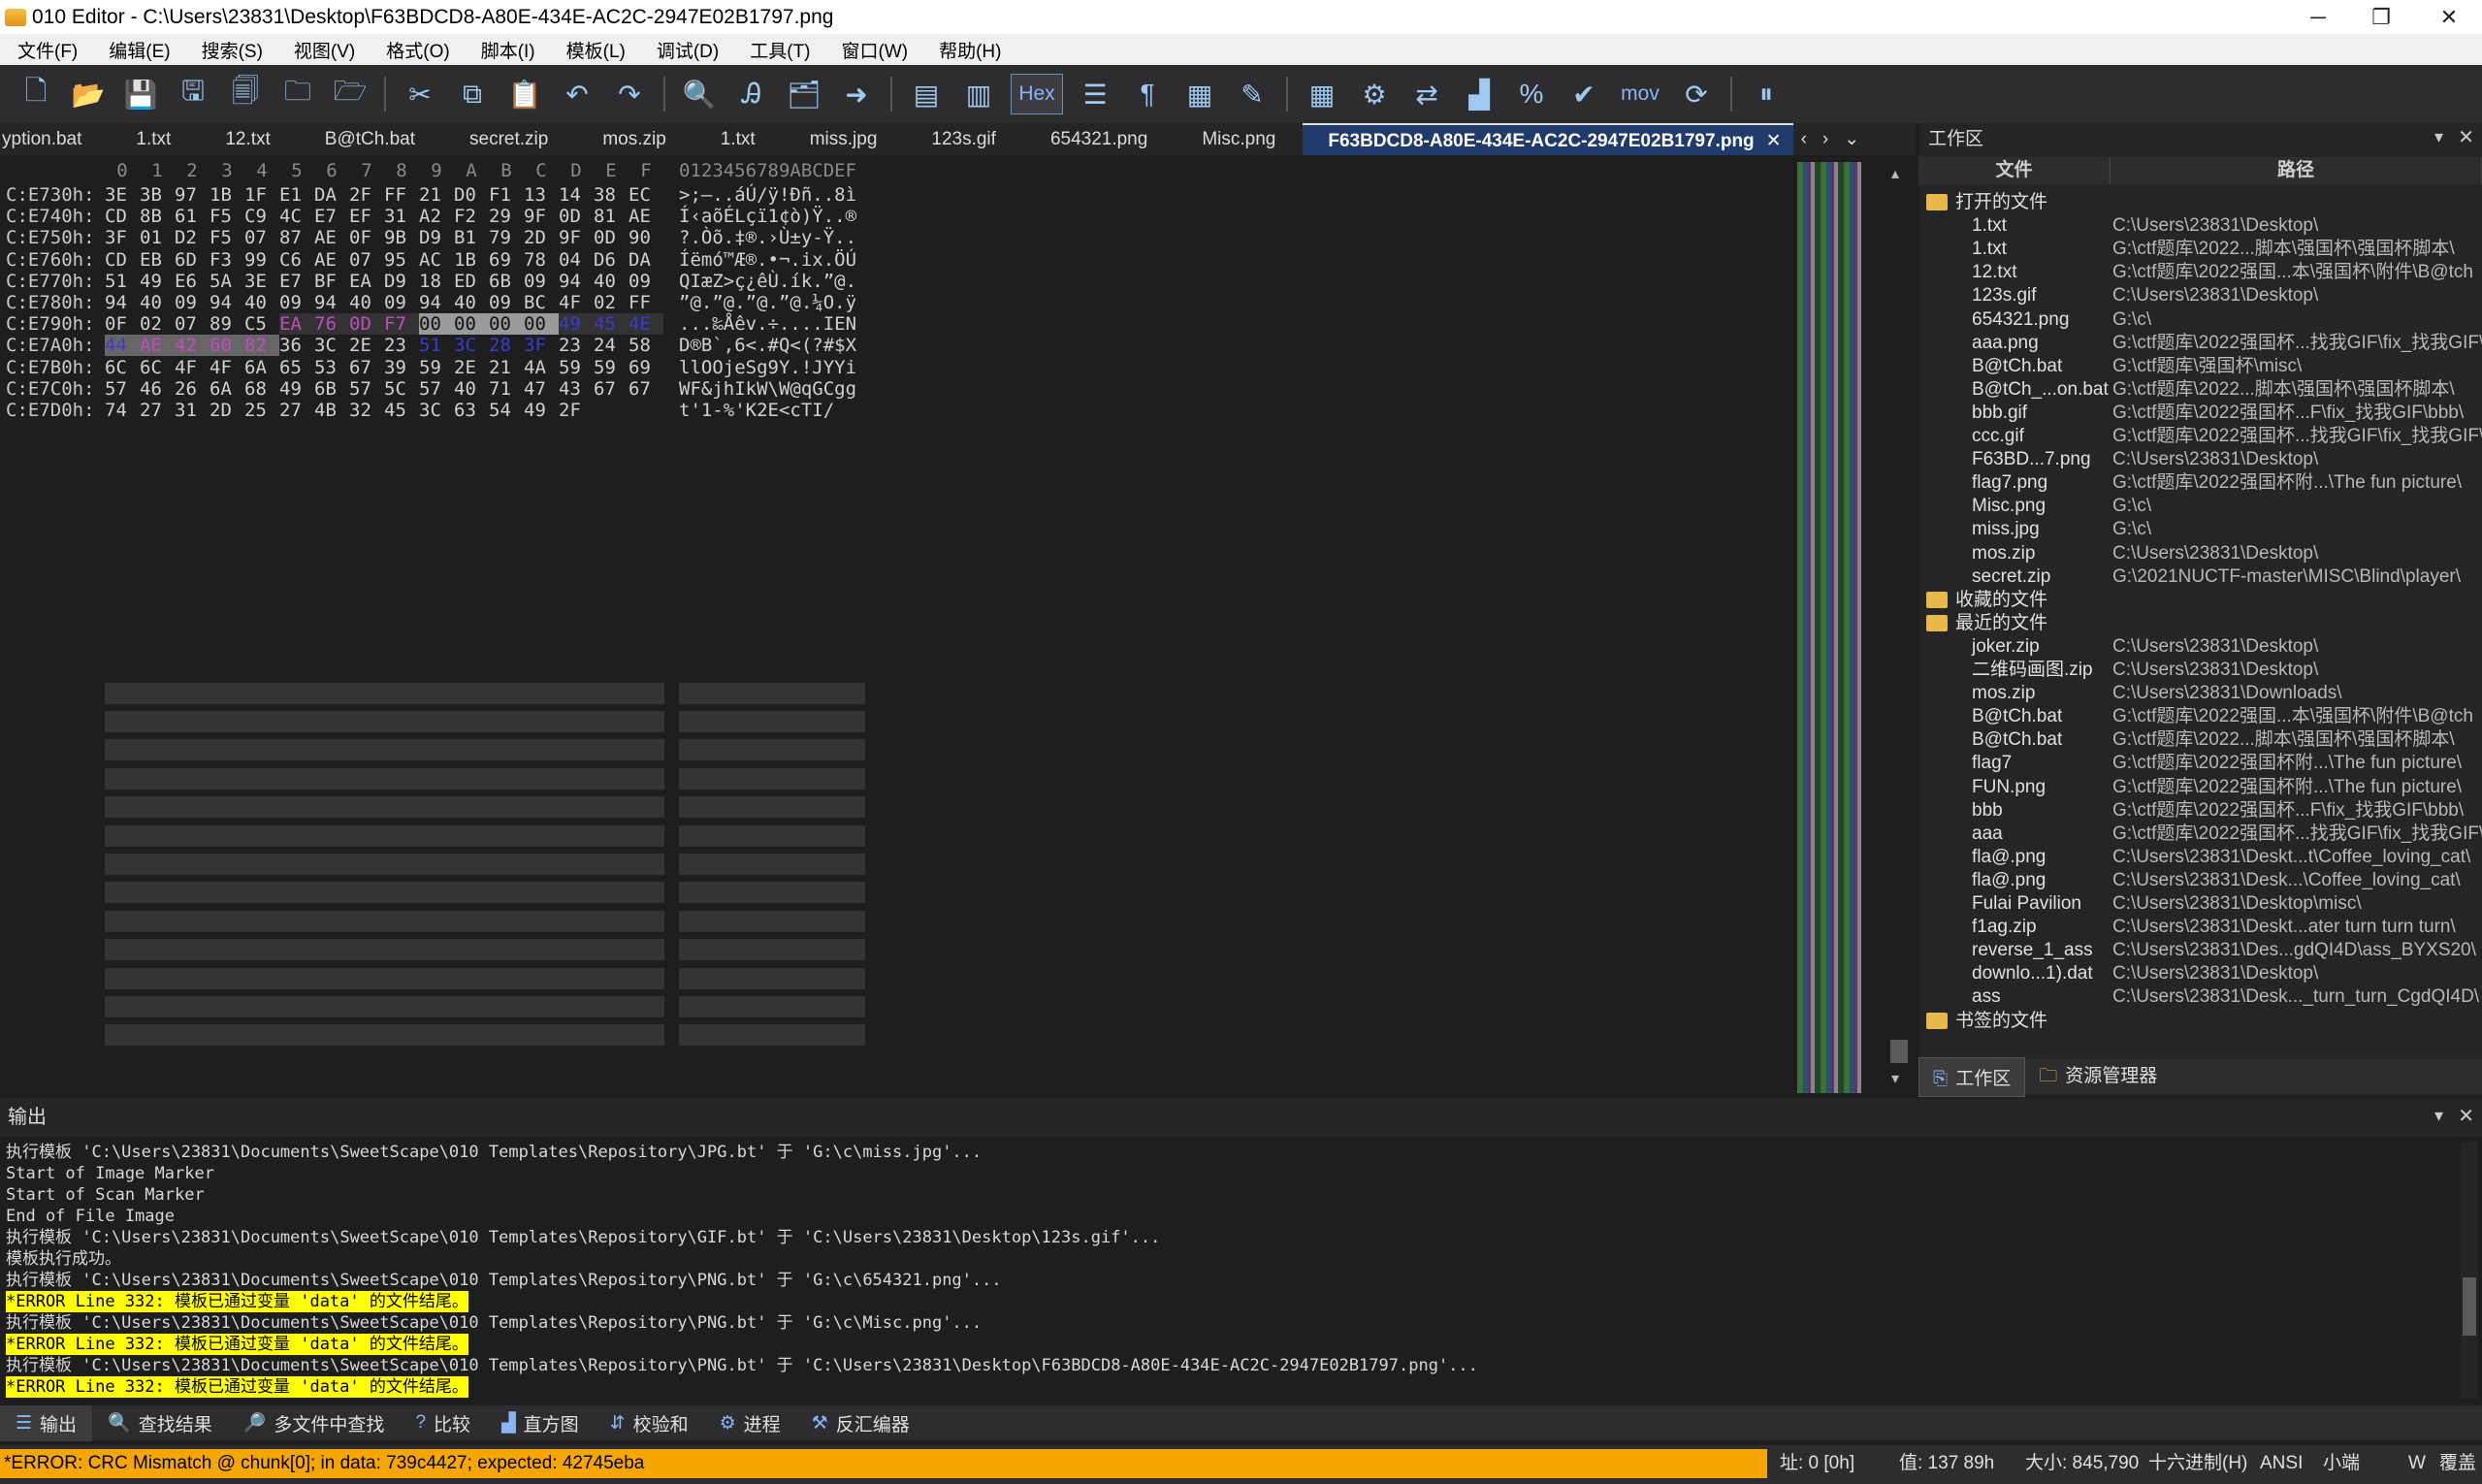 The height and width of the screenshot is (1484, 2482). I want to click on hex-byte: 0F, so click(366, 237).